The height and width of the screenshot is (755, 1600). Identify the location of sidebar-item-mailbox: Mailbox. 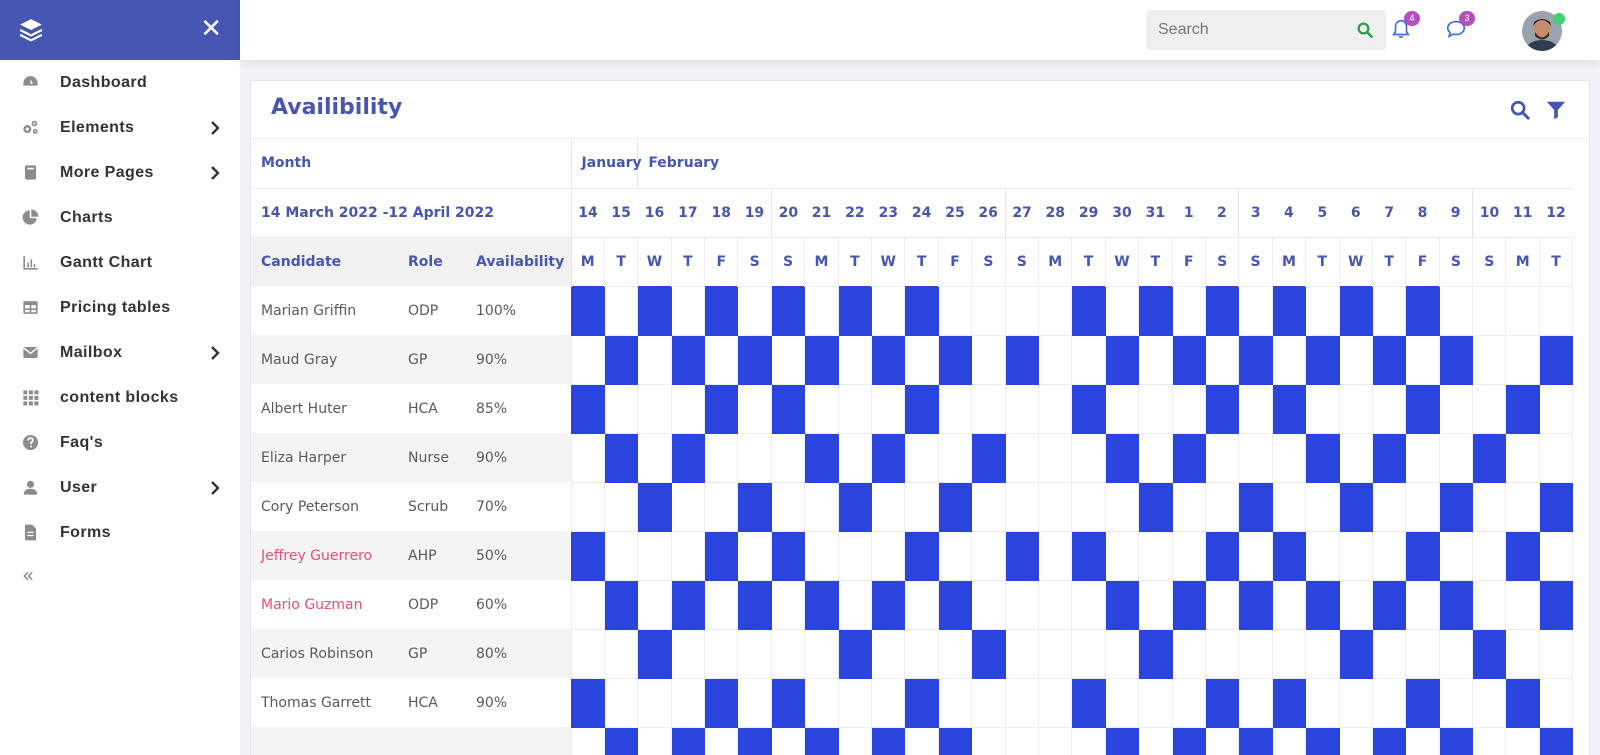
(120, 352).